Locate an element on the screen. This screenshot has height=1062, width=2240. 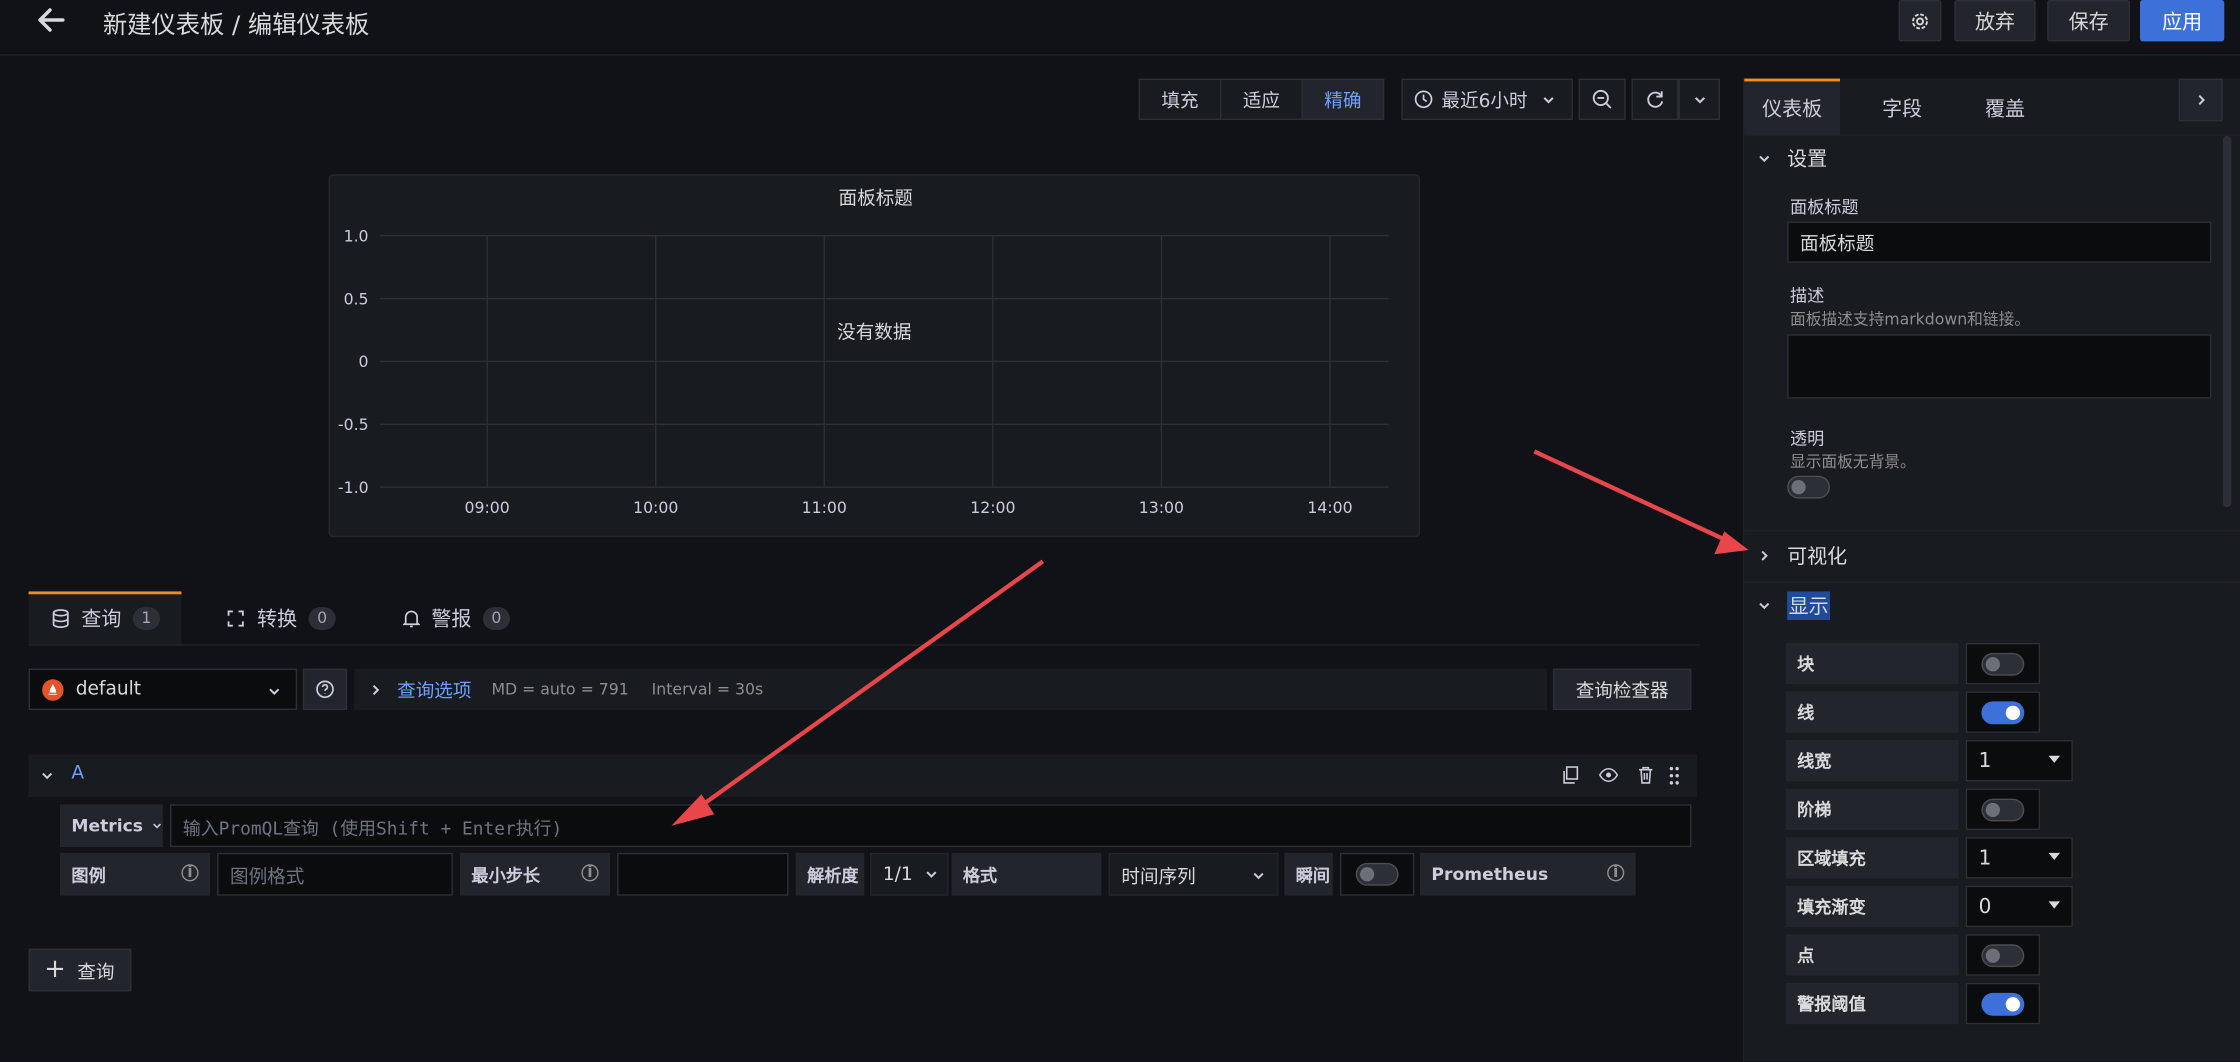
annotation-arrow-query is located at coordinates (870, 685).